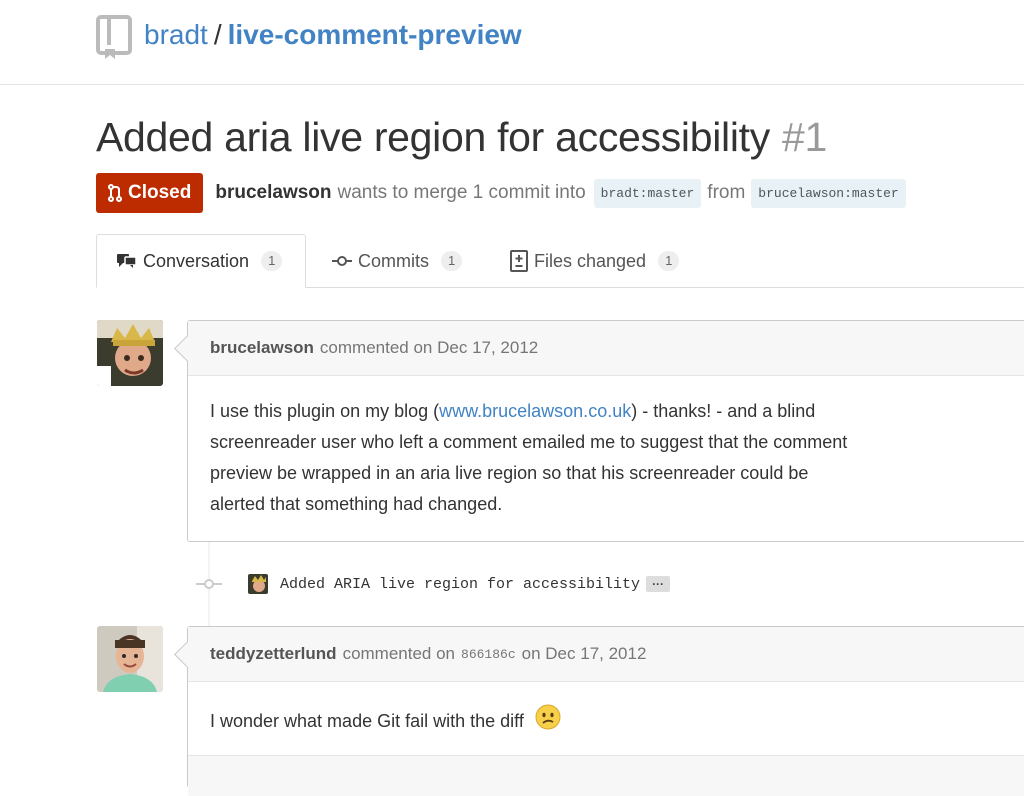  What do you see at coordinates (176, 34) in the screenshot?
I see `repo-owner-link: bradt` at bounding box center [176, 34].